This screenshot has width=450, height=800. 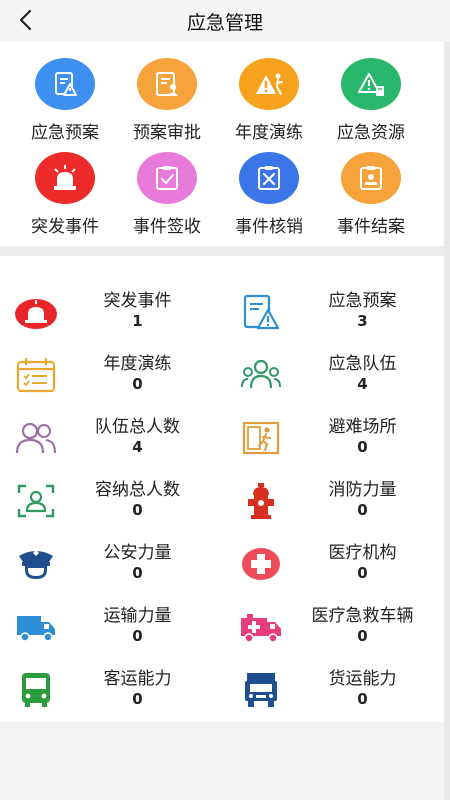 I want to click on stat-label: 公安力量, so click(x=137, y=553).